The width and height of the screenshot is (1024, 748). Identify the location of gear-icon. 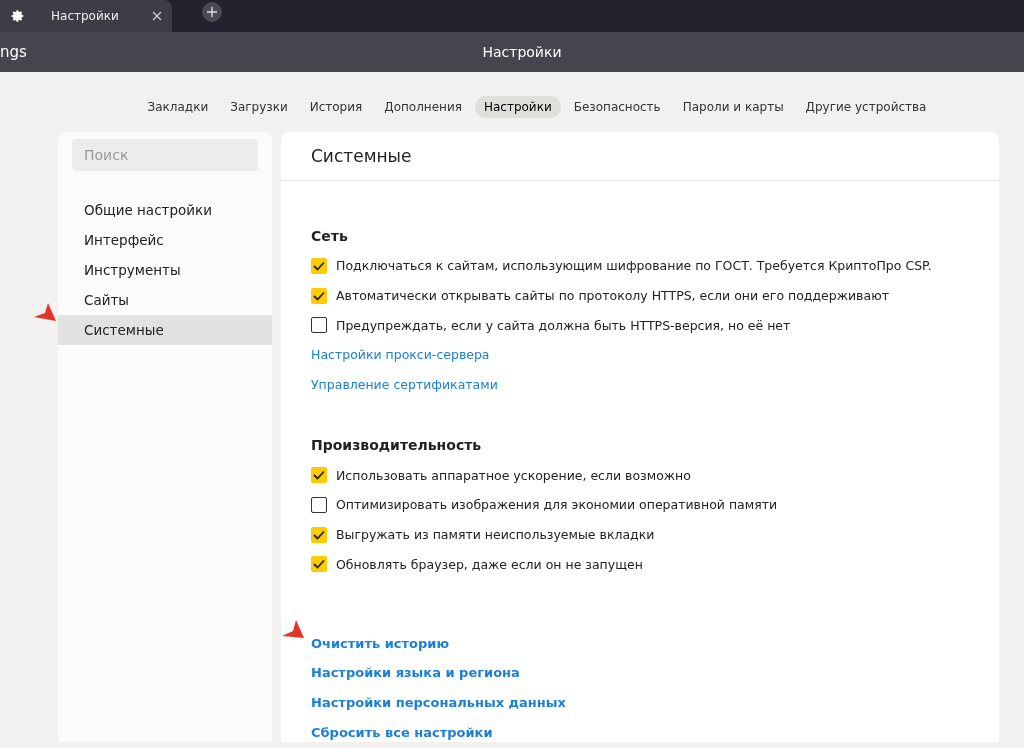
(18, 16).